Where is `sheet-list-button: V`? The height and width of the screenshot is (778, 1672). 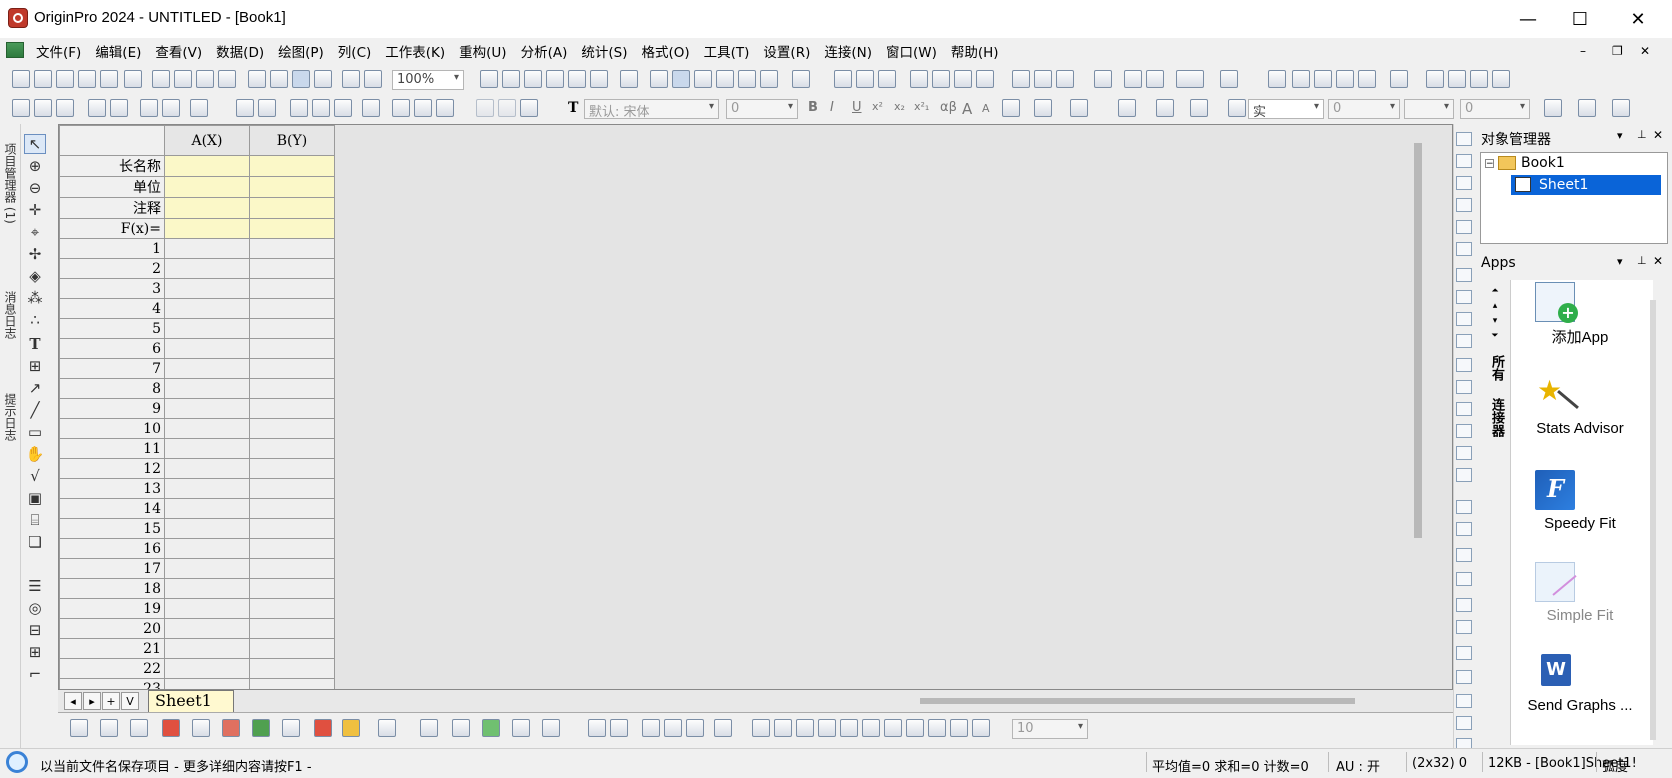
sheet-list-button: V is located at coordinates (130, 701).